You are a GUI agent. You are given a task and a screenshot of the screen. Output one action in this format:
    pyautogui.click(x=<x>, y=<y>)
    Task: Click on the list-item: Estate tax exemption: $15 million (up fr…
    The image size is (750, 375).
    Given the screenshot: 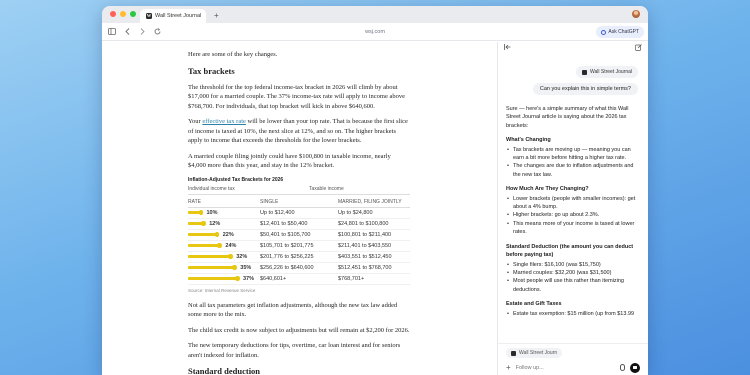 What is the action you would take?
    pyautogui.click(x=572, y=314)
    